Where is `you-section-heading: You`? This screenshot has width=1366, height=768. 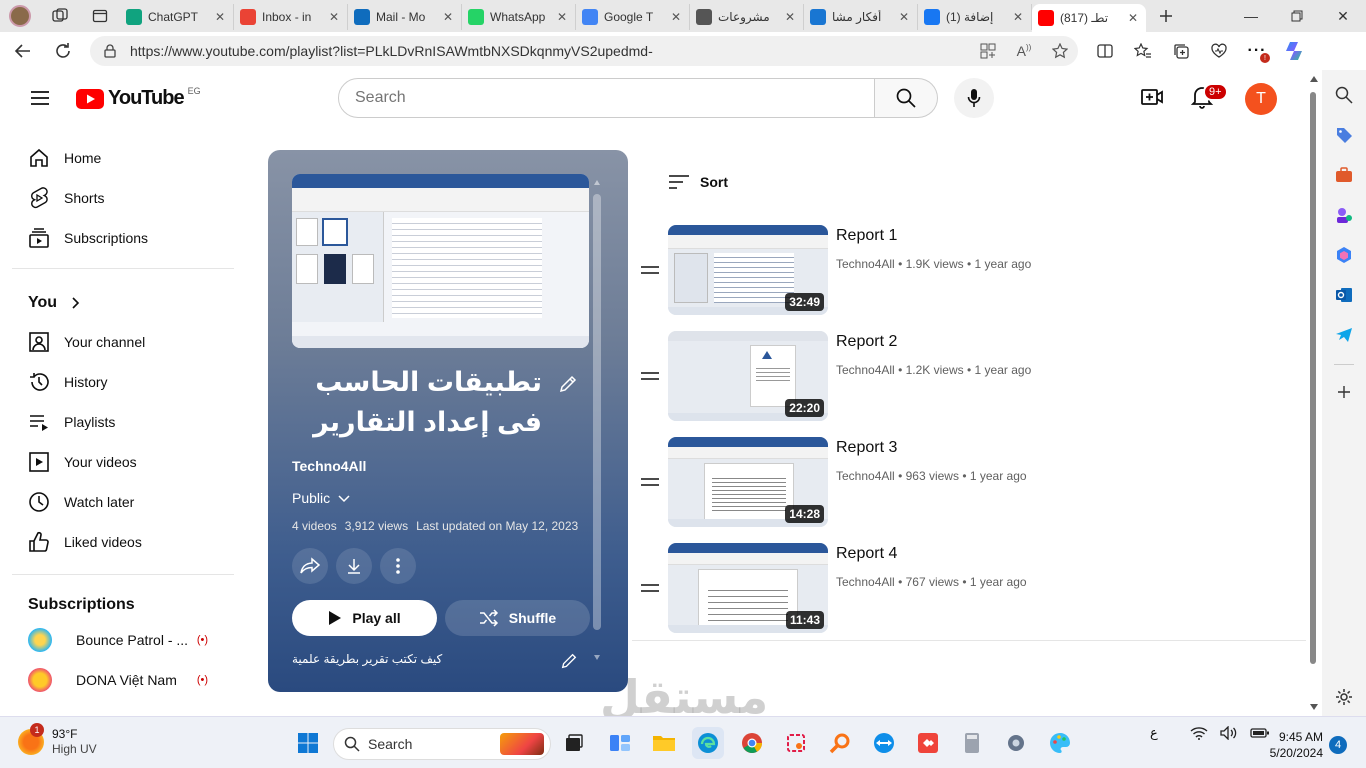
you-section-heading: You is located at coordinates (55, 303).